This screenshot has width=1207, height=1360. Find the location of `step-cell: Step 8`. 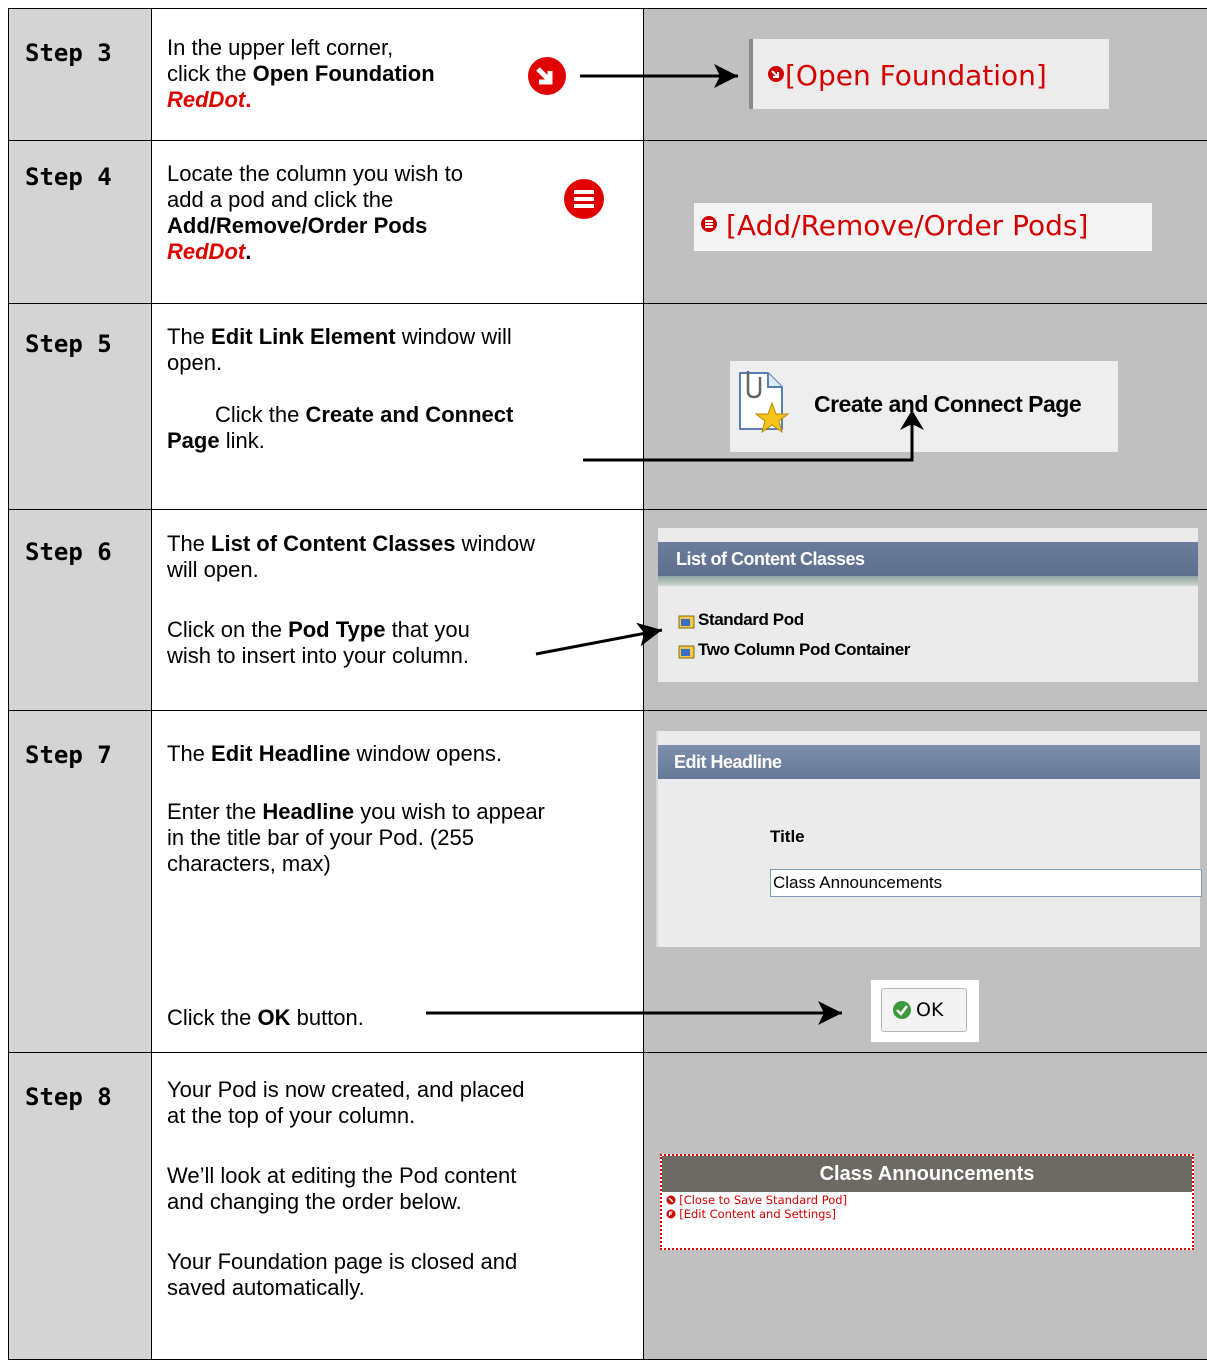

step-cell: Step 8 is located at coordinates (80, 1206).